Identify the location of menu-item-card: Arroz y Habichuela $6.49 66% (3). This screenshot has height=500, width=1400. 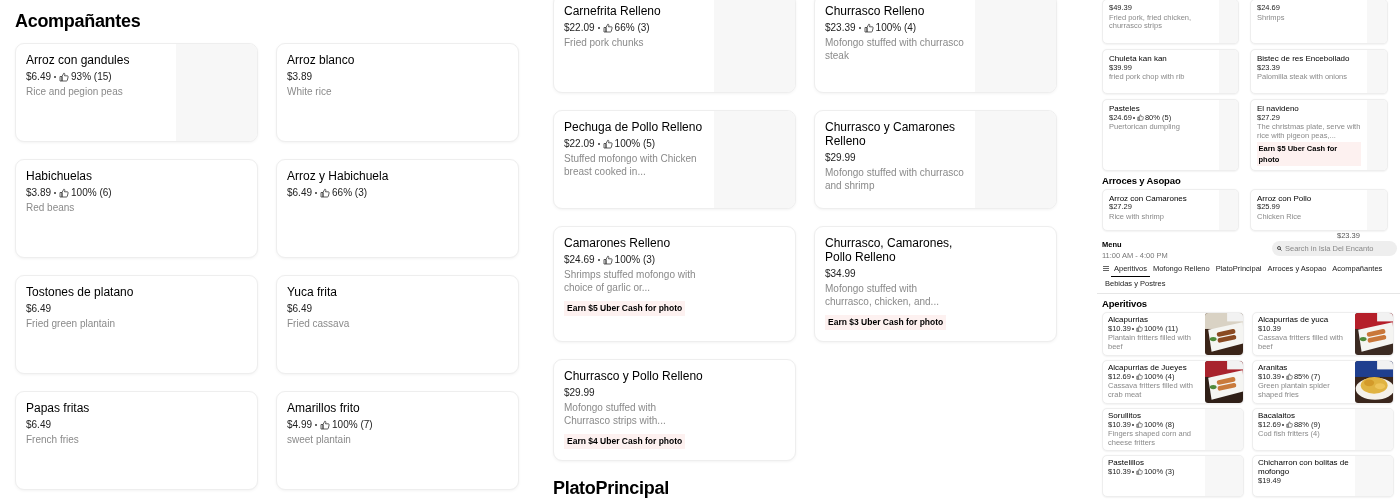
(397, 208).